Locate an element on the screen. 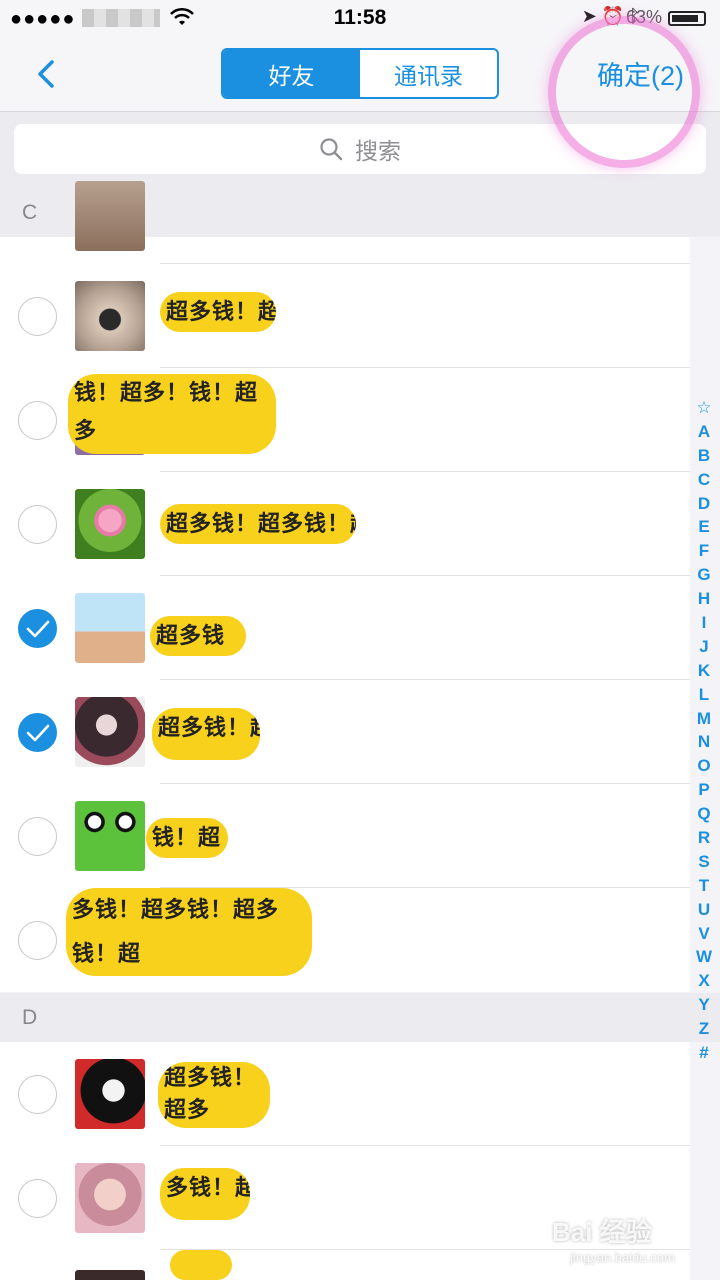 This screenshot has width=720, height=1280. list-item: 钱！超 is located at coordinates (345, 836).